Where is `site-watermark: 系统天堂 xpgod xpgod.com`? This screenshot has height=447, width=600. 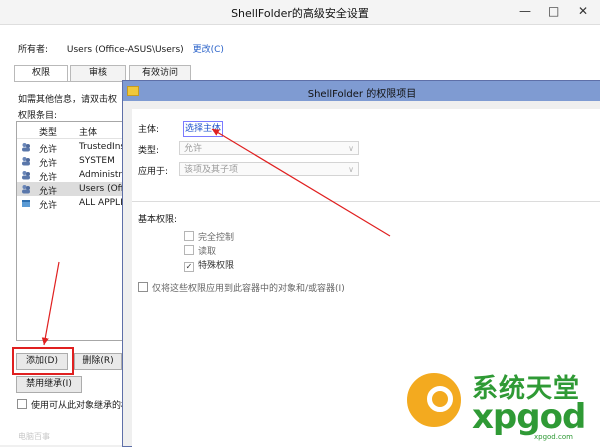 site-watermark: 系统天堂 xpgod xpgod.com is located at coordinates (499, 402).